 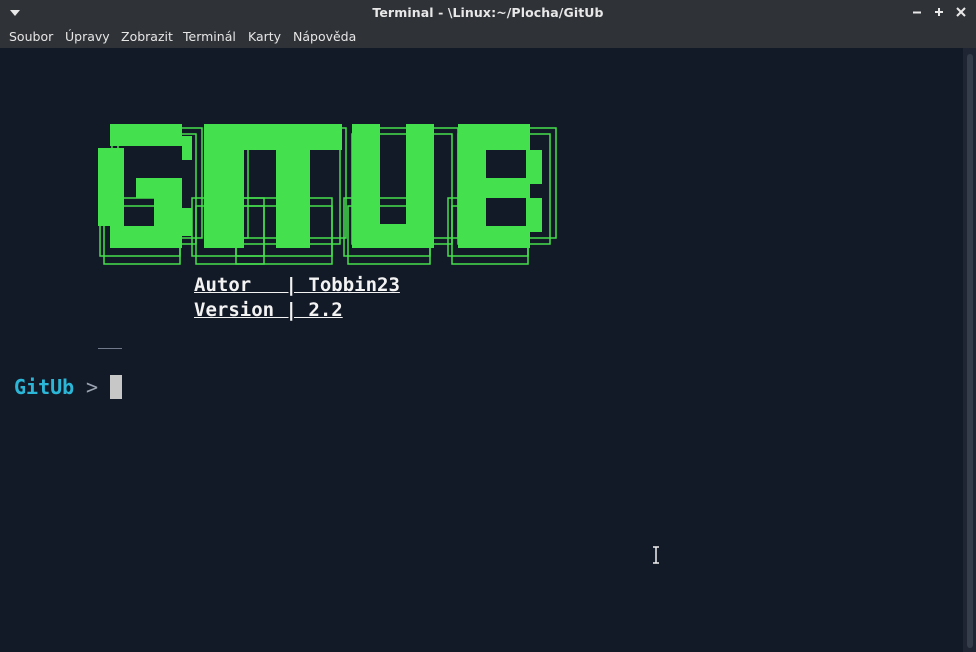 I want to click on menu-zobrazit: Zobrazit, so click(x=147, y=36).